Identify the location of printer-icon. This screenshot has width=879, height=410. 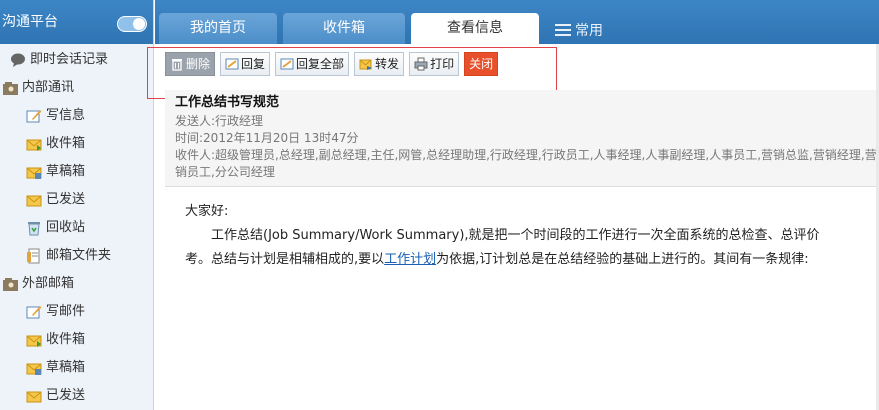
(421, 64).